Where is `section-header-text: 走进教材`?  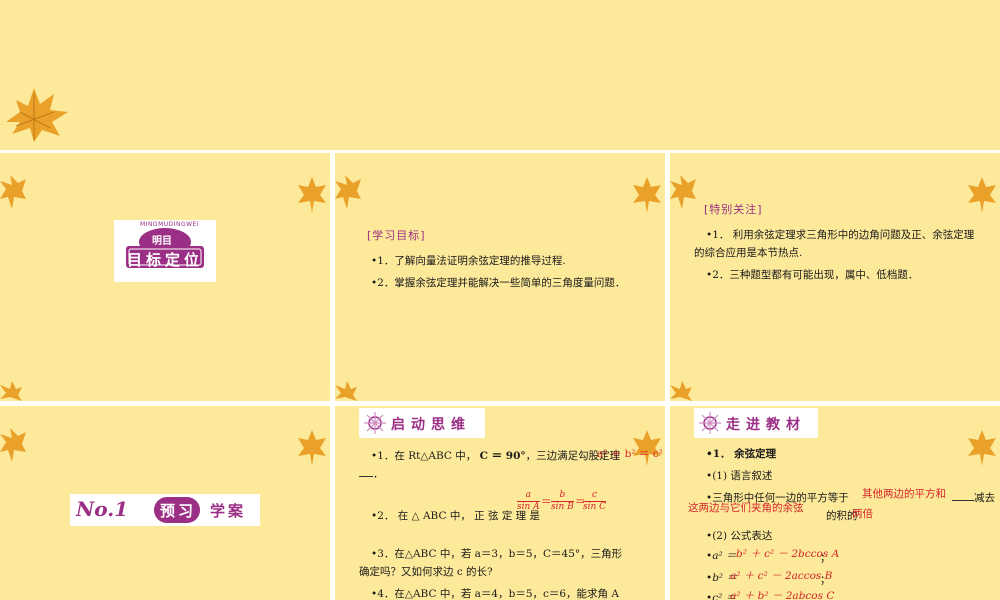
section-header-text: 走进教材 is located at coordinates (766, 425).